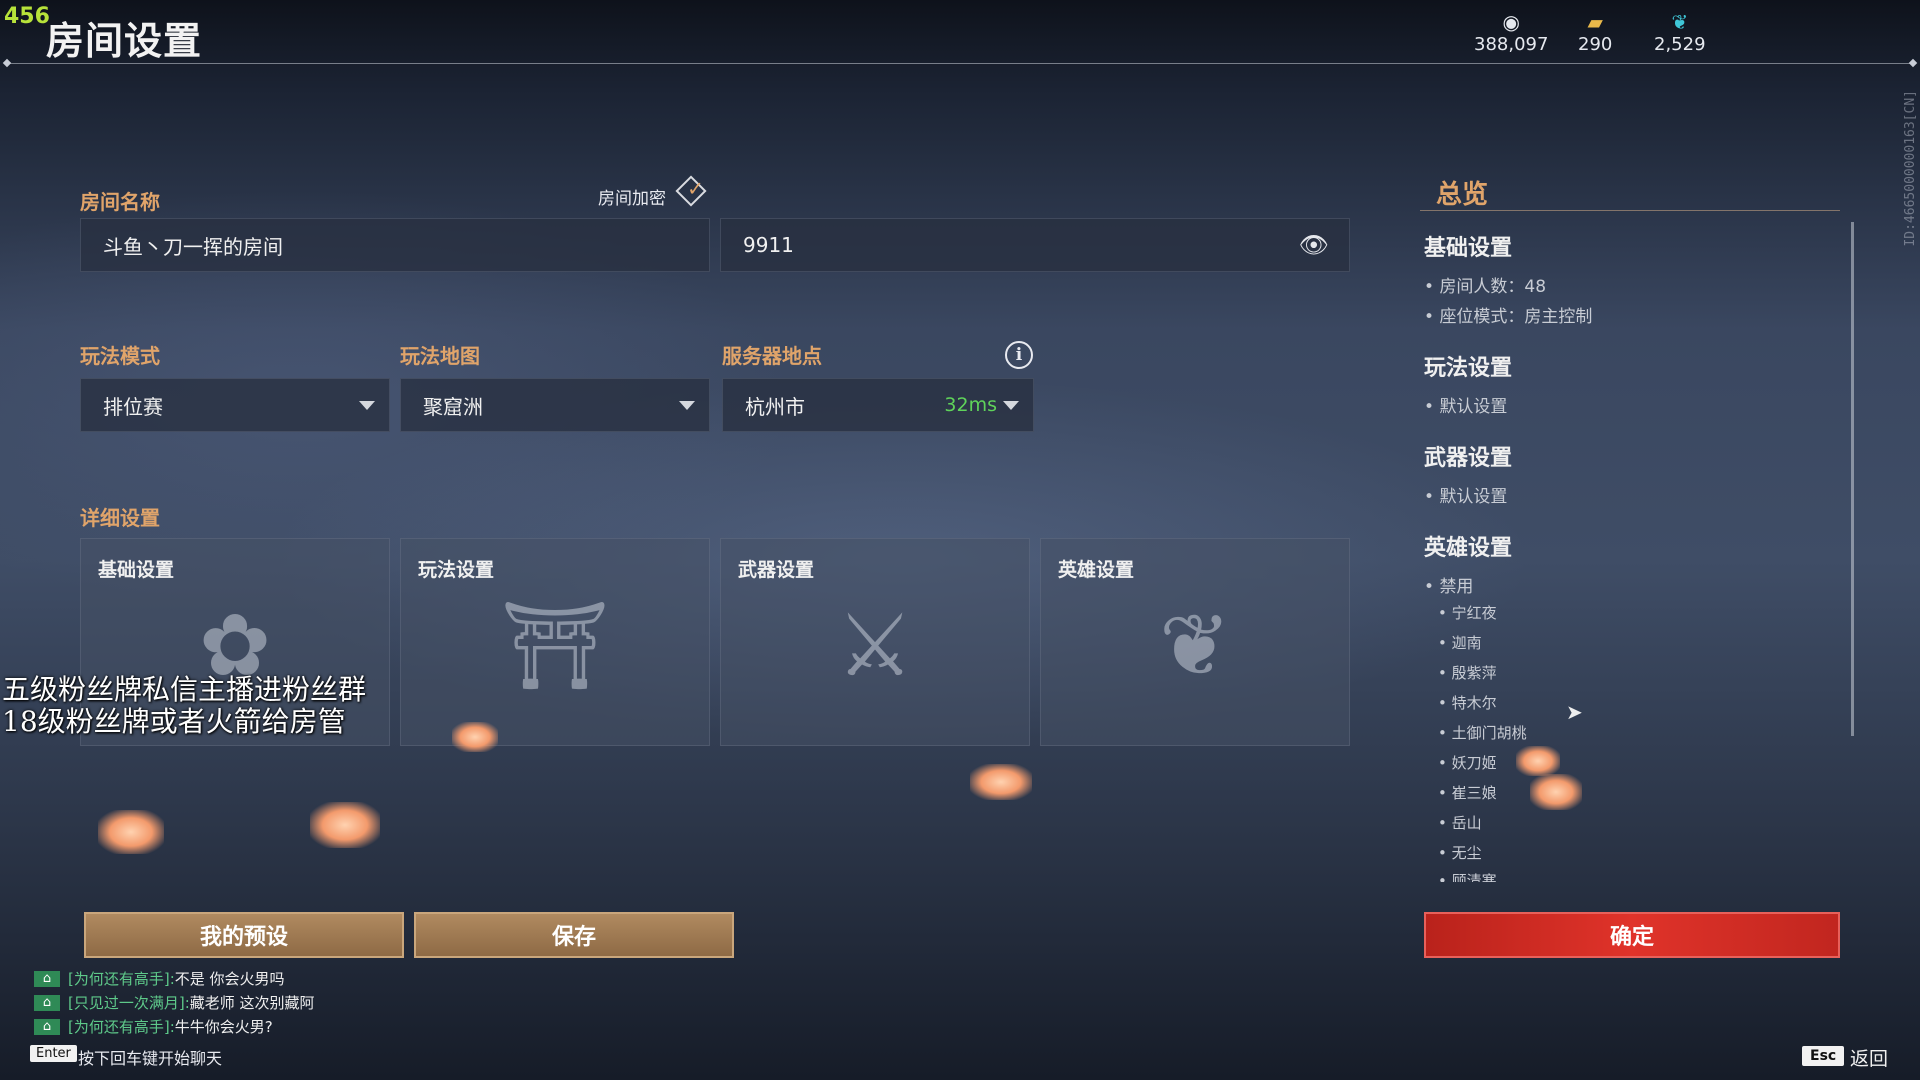 The width and height of the screenshot is (1920, 1080). Describe the element at coordinates (1195, 646) in the screenshot. I see `mask-icon: ❦` at that location.